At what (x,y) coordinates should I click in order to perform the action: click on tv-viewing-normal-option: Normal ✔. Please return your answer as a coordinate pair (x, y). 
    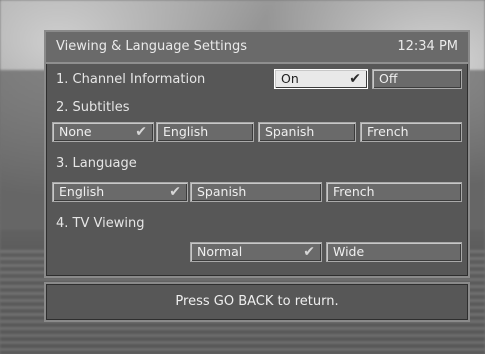
    Looking at the image, I should click on (256, 252).